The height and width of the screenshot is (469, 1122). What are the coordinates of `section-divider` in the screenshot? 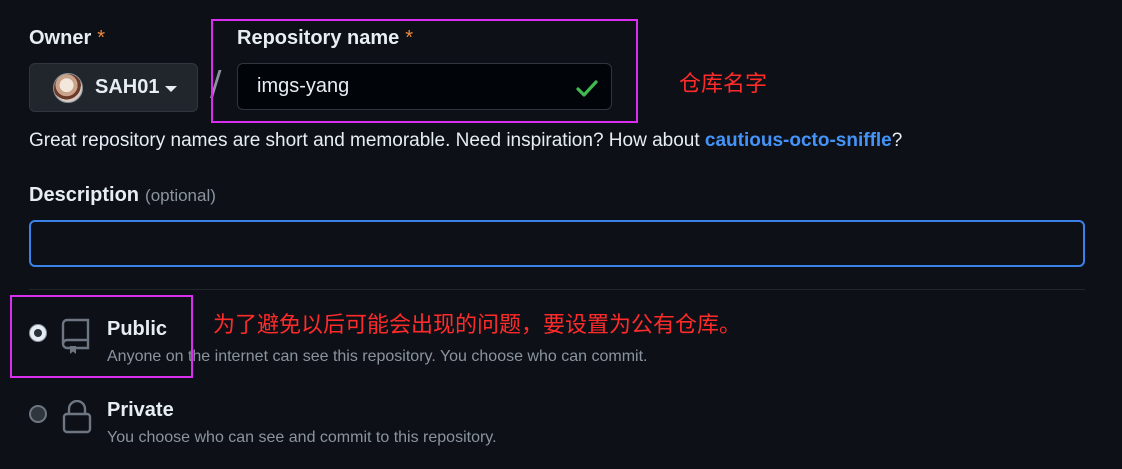 It's located at (557, 289).